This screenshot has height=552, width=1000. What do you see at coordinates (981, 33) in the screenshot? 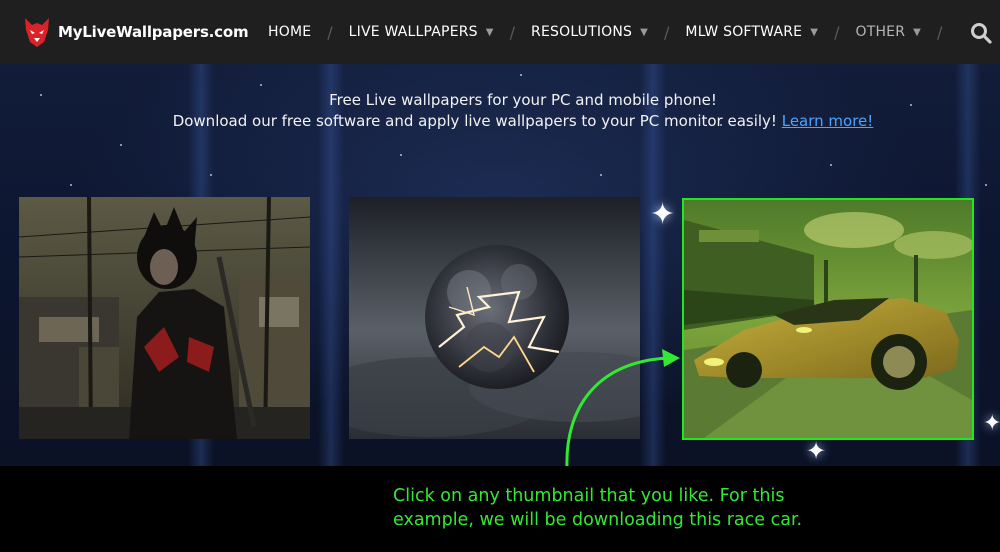
I see `search-icon` at bounding box center [981, 33].